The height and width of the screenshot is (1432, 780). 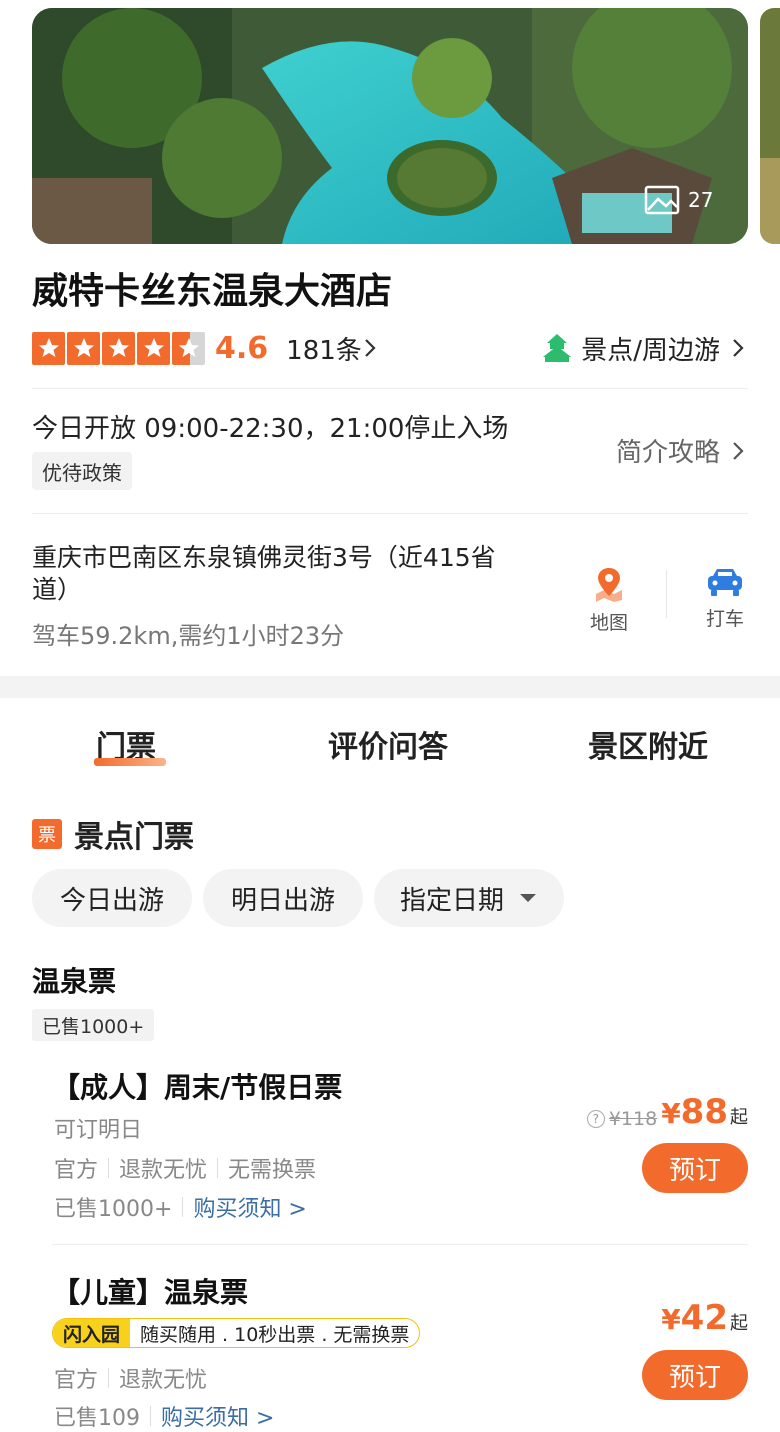 I want to click on photo-count: 27, so click(x=678, y=200).